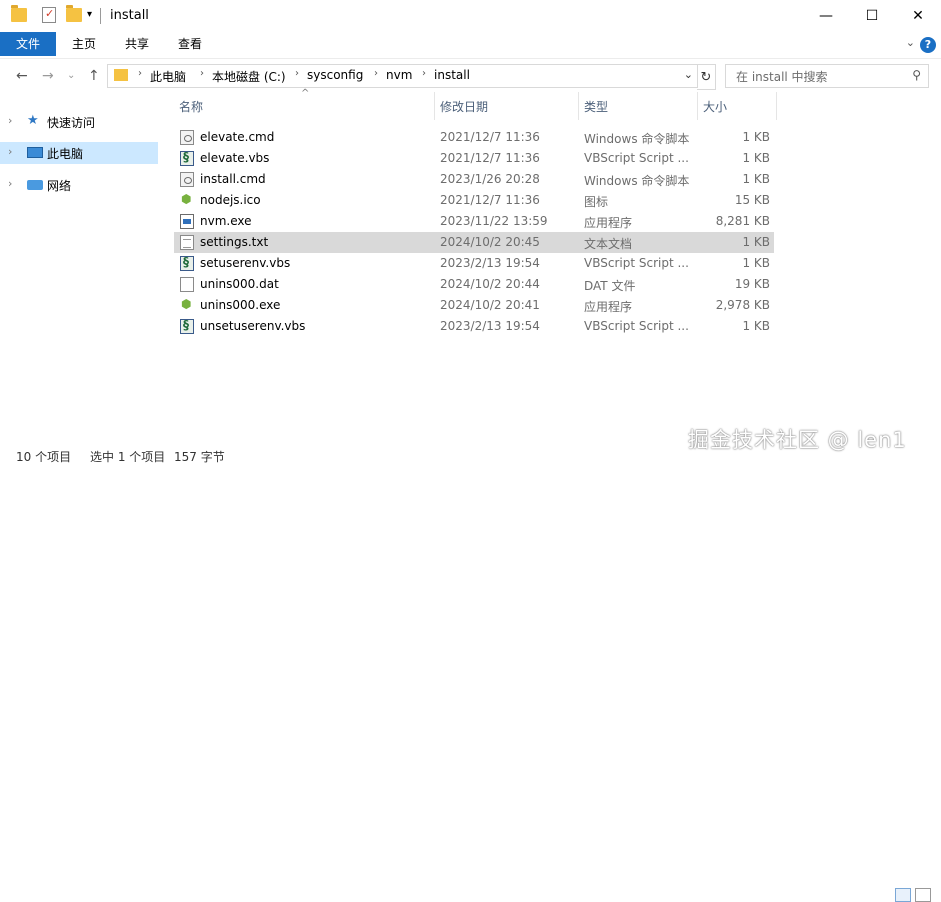 Image resolution: width=941 pixels, height=902 pixels. What do you see at coordinates (742, 221) in the screenshot?
I see `file-size: 8,281 KB` at bounding box center [742, 221].